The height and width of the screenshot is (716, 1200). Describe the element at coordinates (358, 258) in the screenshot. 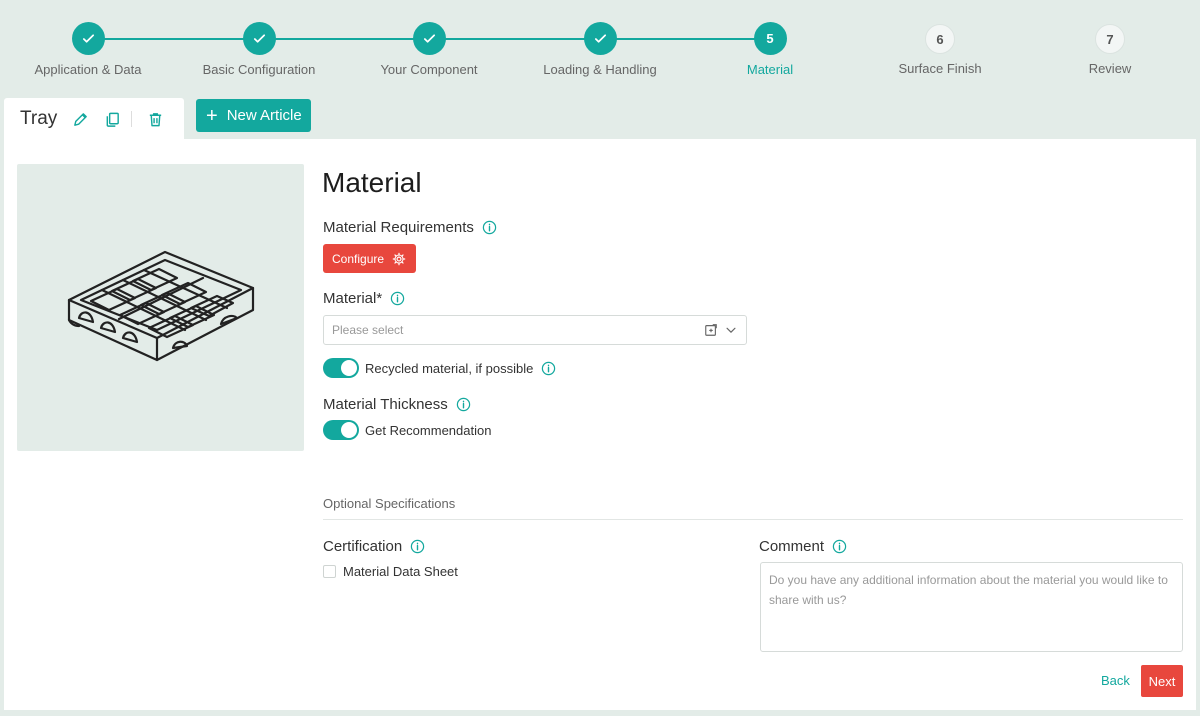

I see `configure-label: Configure` at that location.